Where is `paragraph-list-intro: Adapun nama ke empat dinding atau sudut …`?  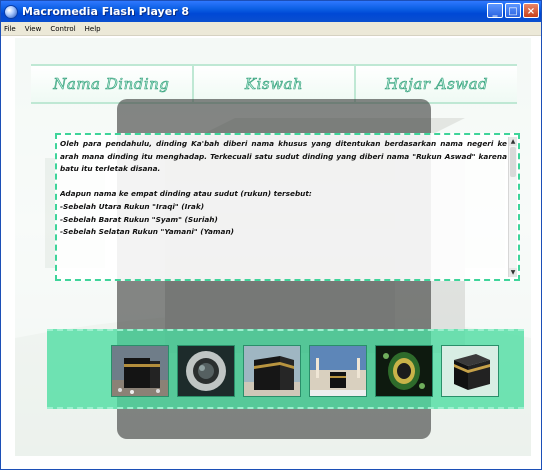 paragraph-list-intro: Adapun nama ke empat dinding atau sudut … is located at coordinates (186, 194).